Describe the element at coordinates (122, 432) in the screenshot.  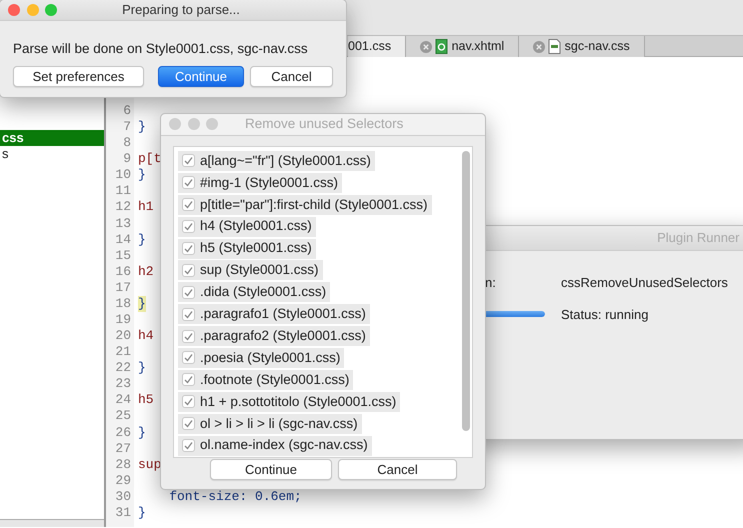
I see `line-number: 26` at that location.